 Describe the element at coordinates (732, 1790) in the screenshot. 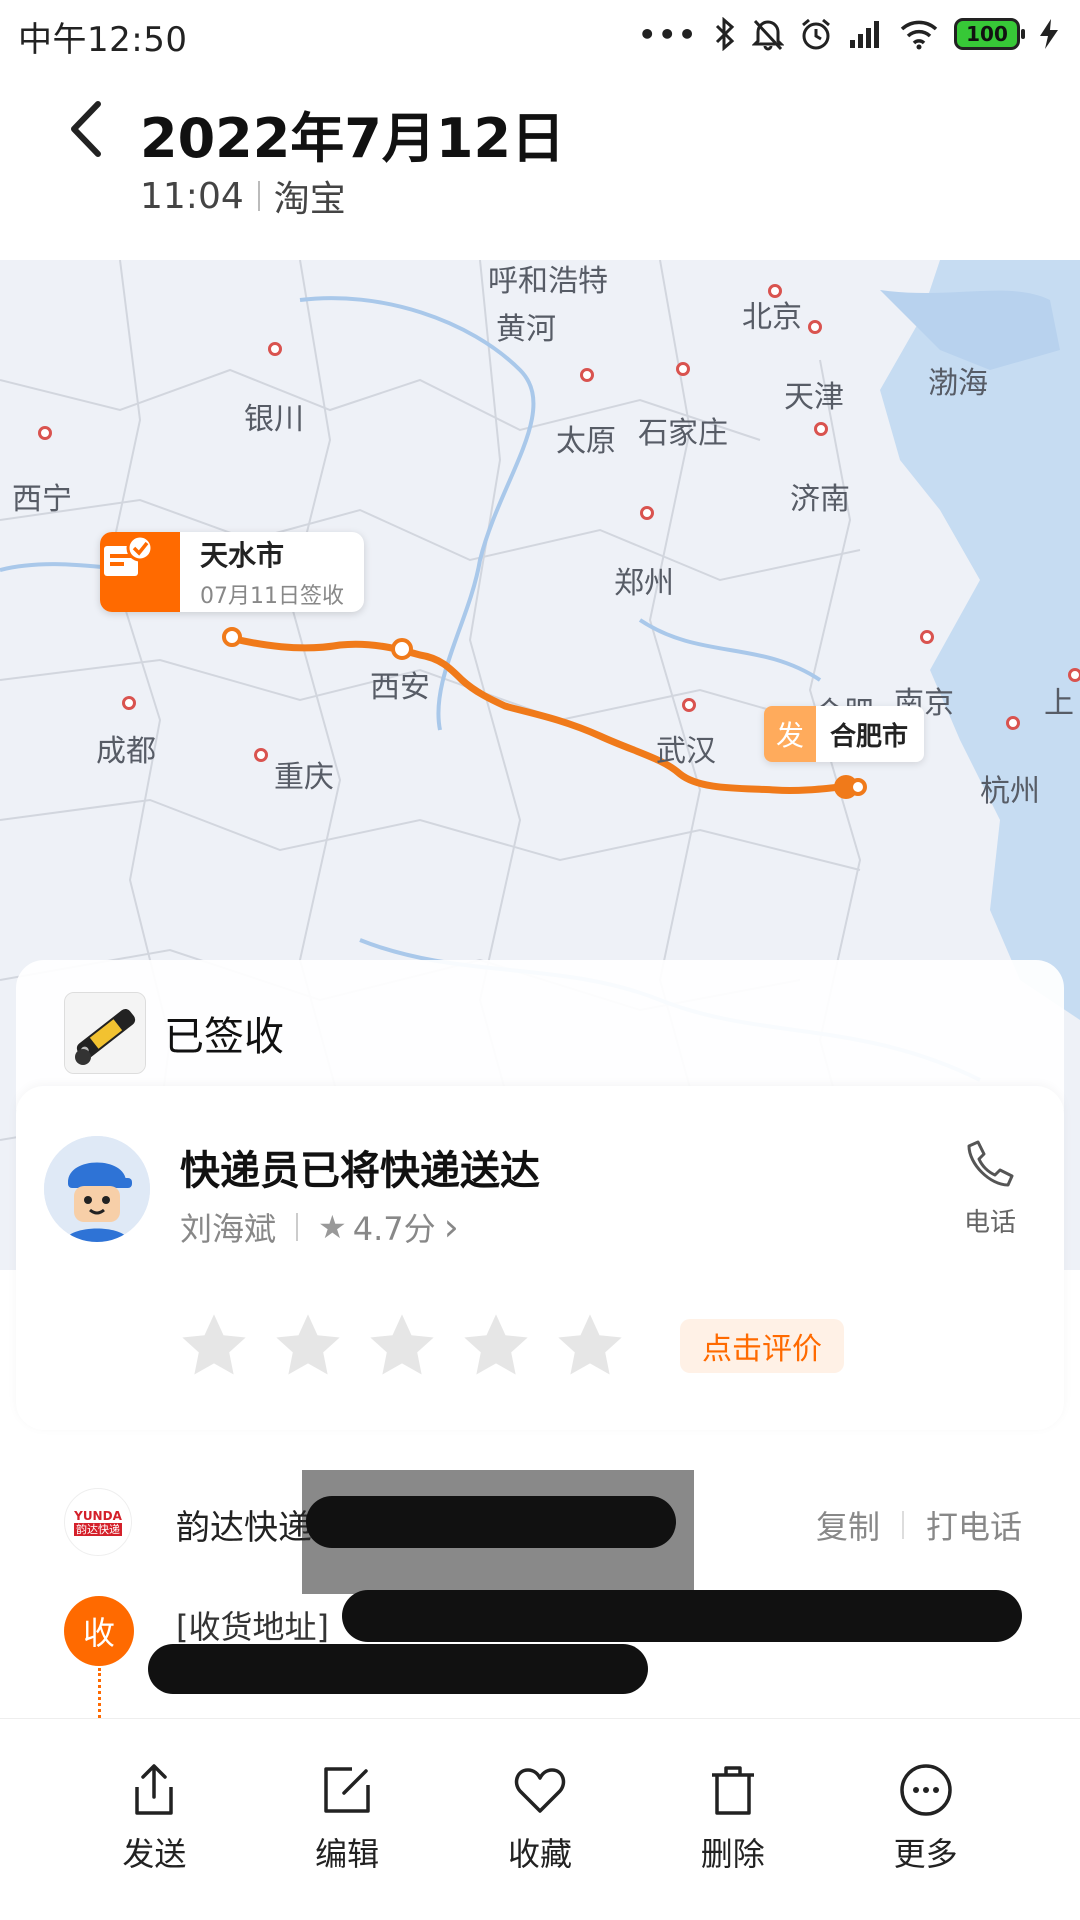

I see `trash-icon` at that location.